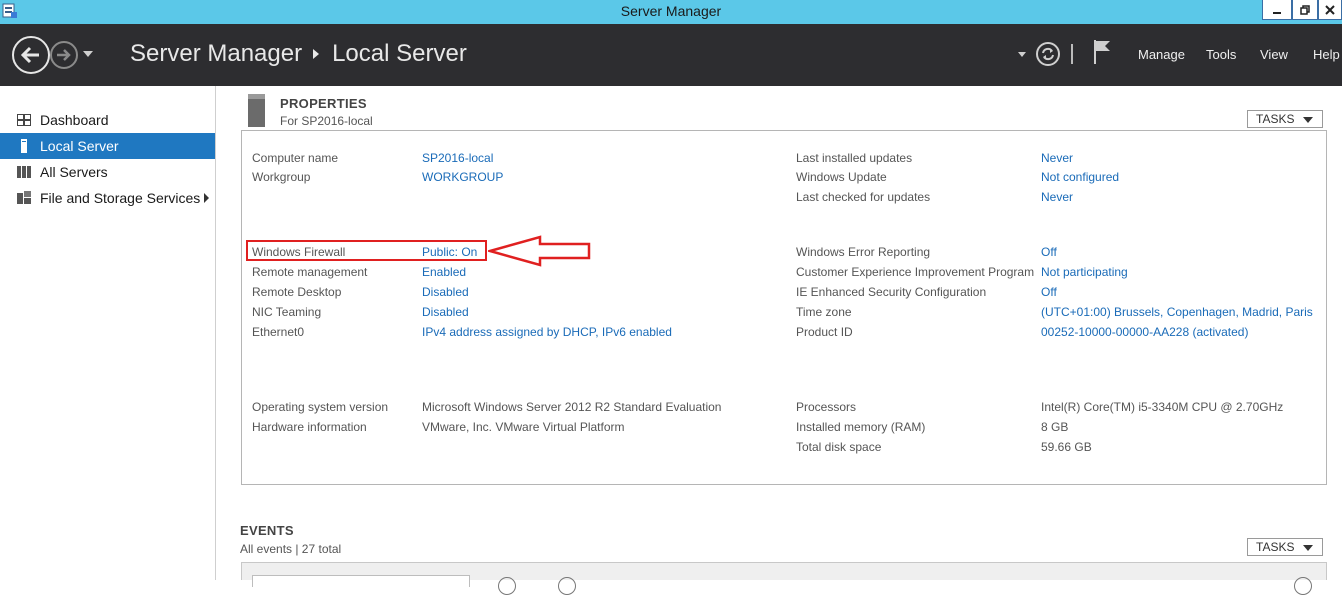 The height and width of the screenshot is (595, 1342). I want to click on minimize-icon, so click(1277, 12).